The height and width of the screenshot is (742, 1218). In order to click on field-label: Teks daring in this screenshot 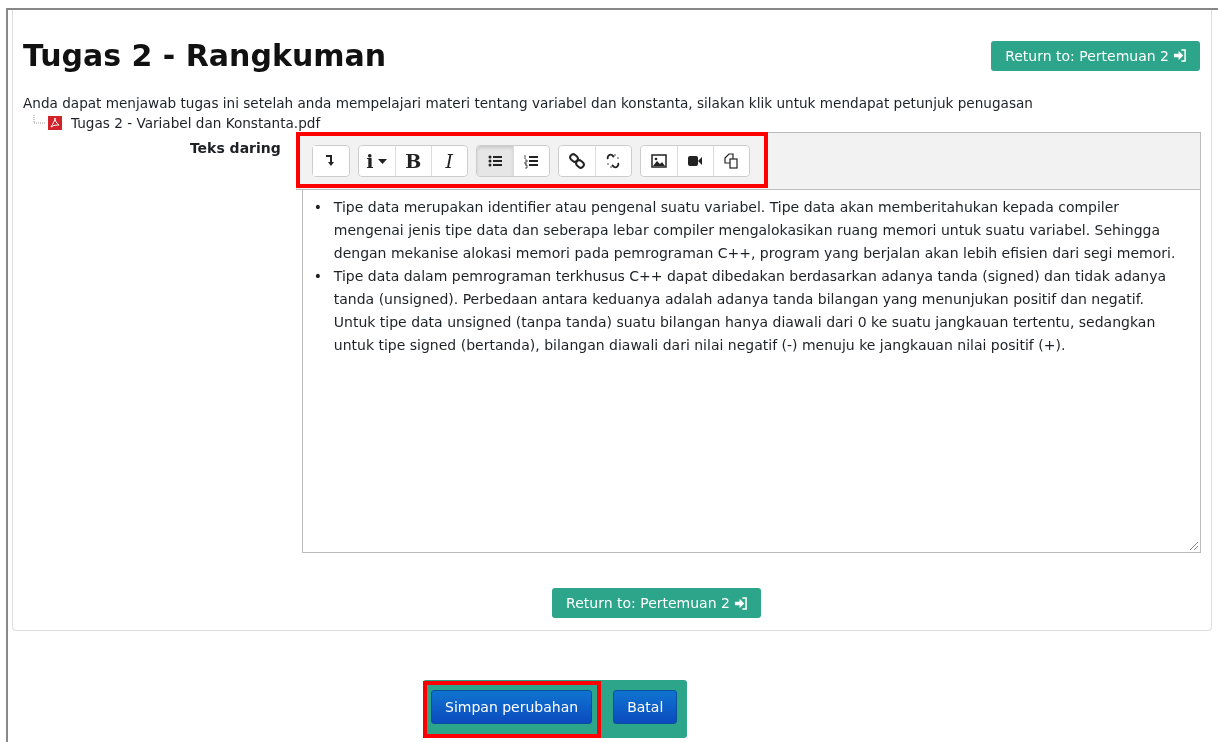, I will do `click(235, 148)`.